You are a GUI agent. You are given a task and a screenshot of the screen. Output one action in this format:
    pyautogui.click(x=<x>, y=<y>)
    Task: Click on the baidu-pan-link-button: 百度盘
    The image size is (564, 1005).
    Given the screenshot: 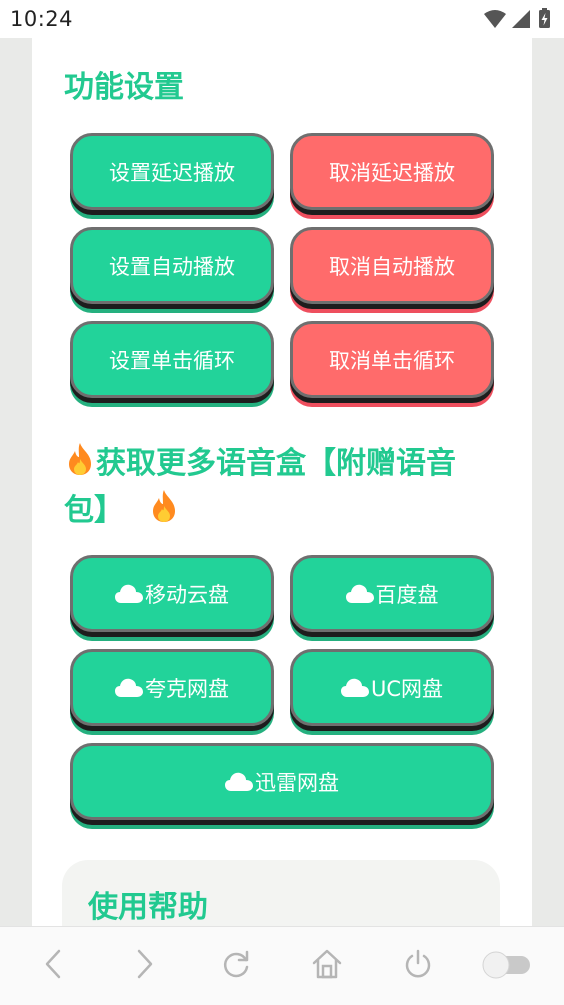 What is the action you would take?
    pyautogui.click(x=392, y=593)
    